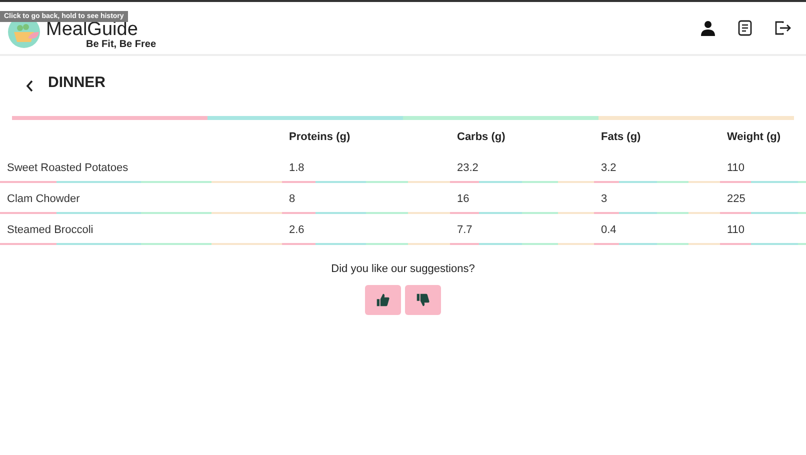  Describe the element at coordinates (292, 198) in the screenshot. I see `table-cell: 8` at that location.